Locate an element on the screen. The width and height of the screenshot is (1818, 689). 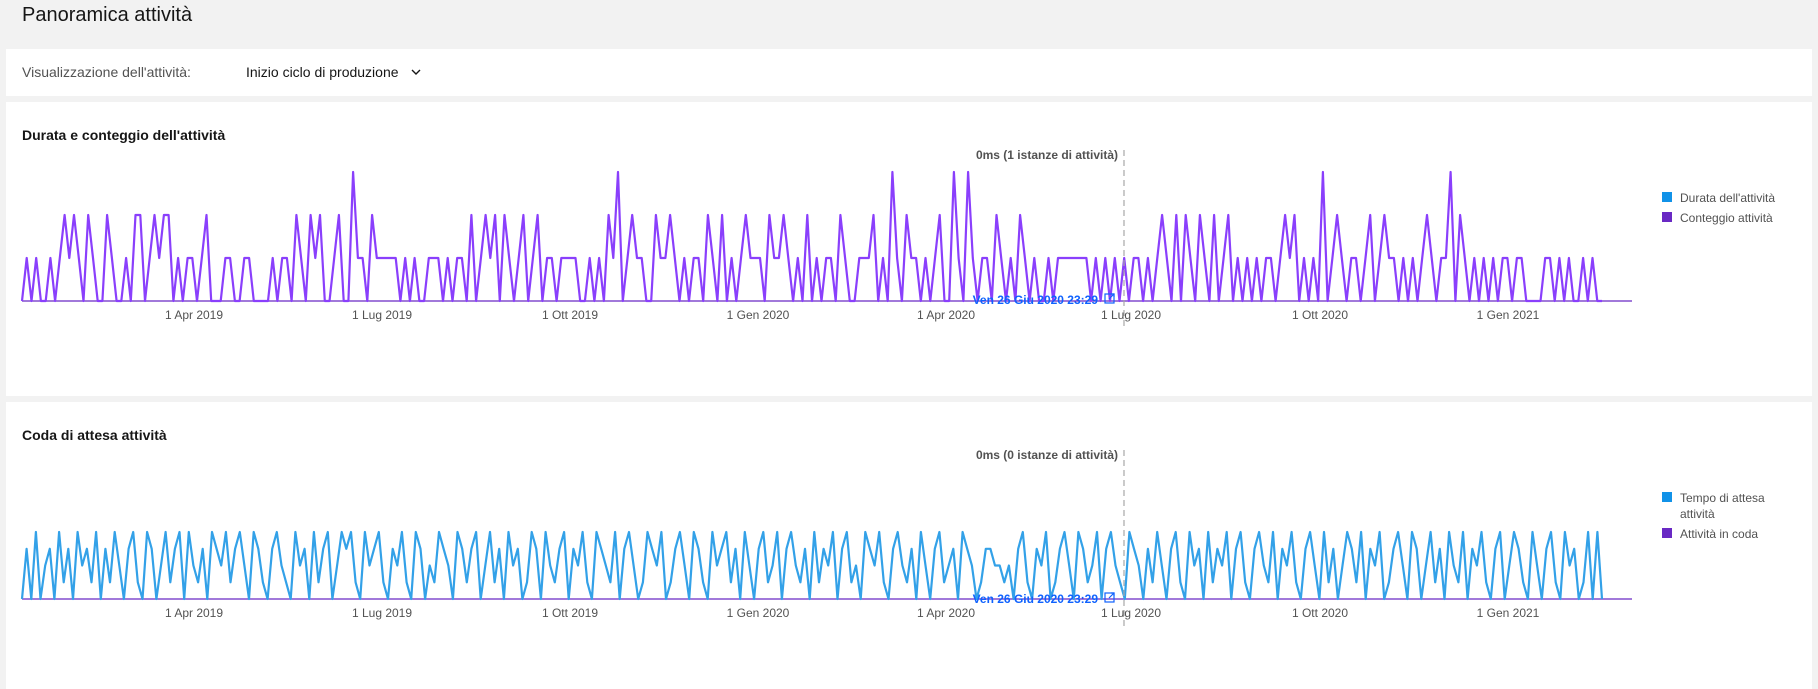
legend-label: Tempo di attesa attività is located at coordinates (1722, 506).